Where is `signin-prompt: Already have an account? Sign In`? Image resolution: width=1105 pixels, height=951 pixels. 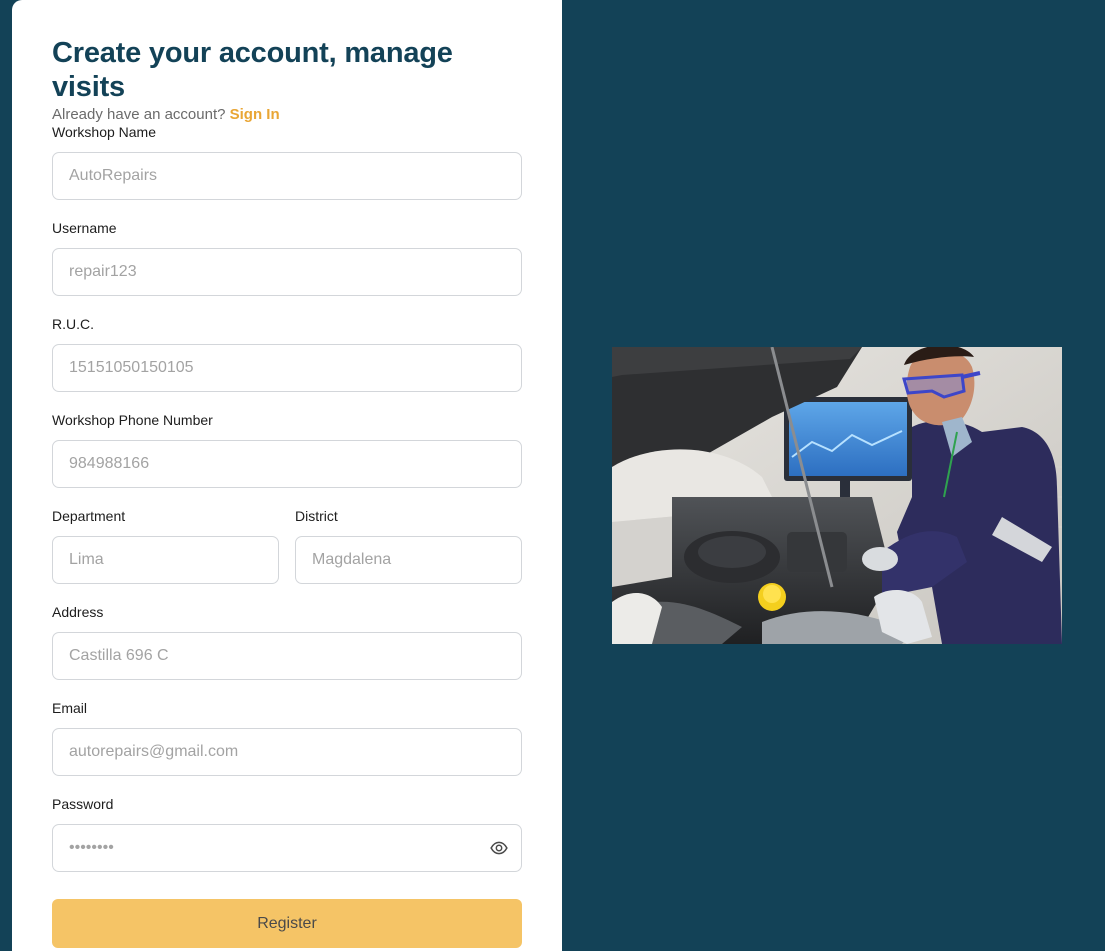
signin-prompt: Already have an account? Sign In is located at coordinates (287, 115).